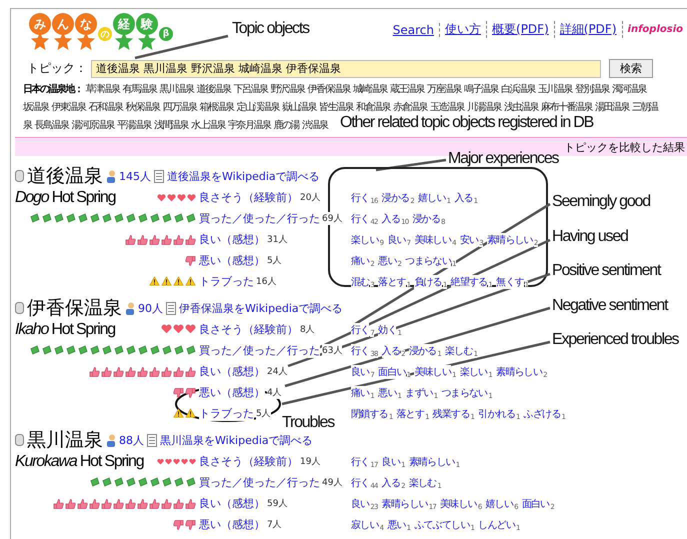 The width and height of the screenshot is (687, 539). Describe the element at coordinates (249, 125) in the screenshot. I see `spot-link: 宇奈月温泉` at that location.